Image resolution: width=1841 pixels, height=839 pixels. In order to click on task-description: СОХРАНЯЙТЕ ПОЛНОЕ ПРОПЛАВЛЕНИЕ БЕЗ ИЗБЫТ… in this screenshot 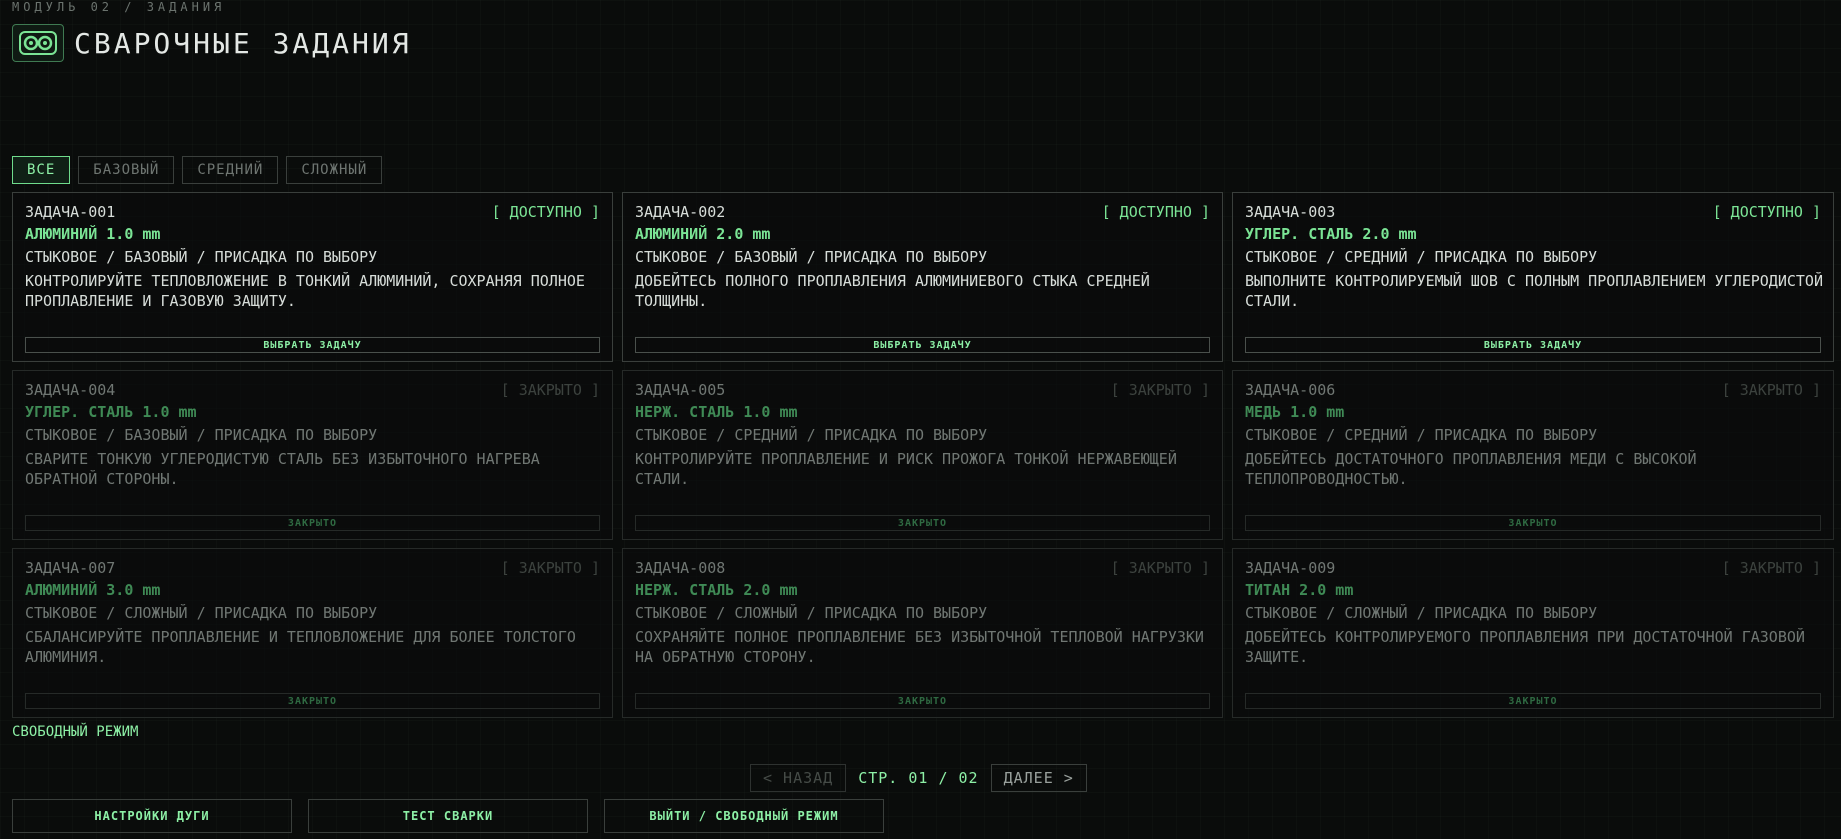, I will do `click(919, 647)`.